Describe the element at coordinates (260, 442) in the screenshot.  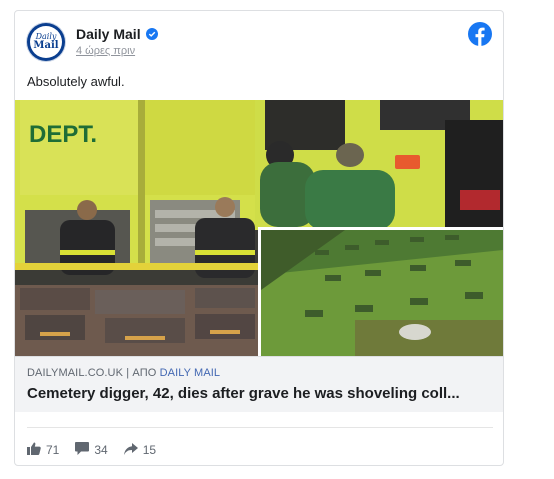
I see `engagement-bar: 71 34 15` at that location.